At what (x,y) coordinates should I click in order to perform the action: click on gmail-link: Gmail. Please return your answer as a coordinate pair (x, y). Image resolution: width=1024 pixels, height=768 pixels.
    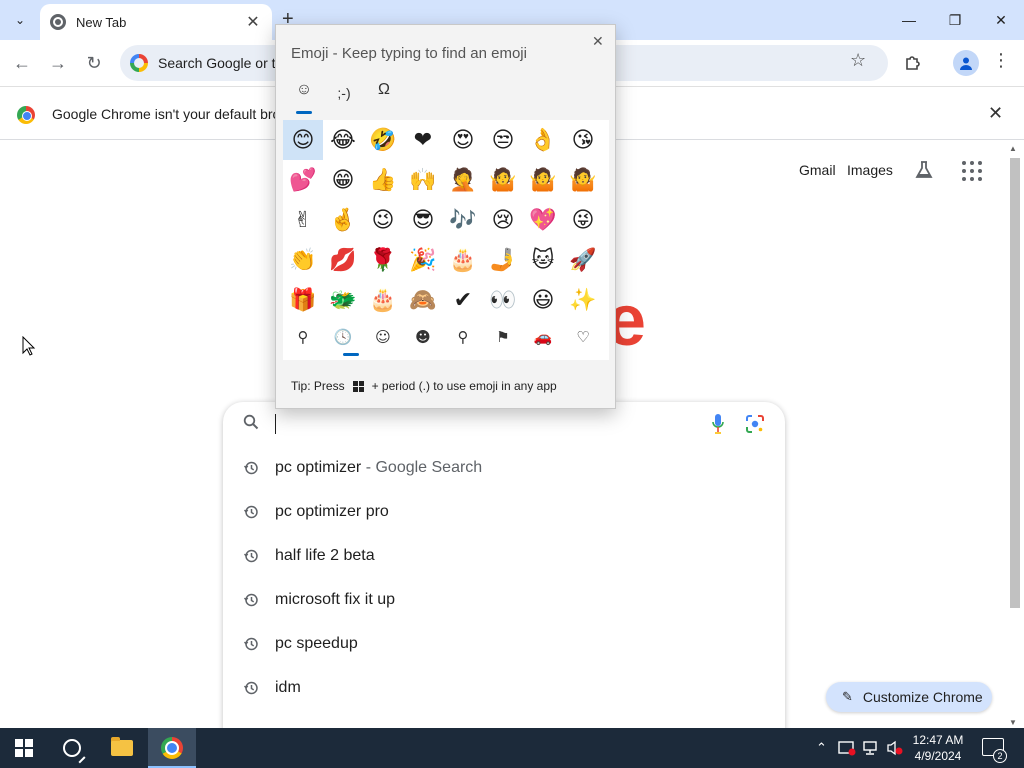
    Looking at the image, I should click on (817, 170).